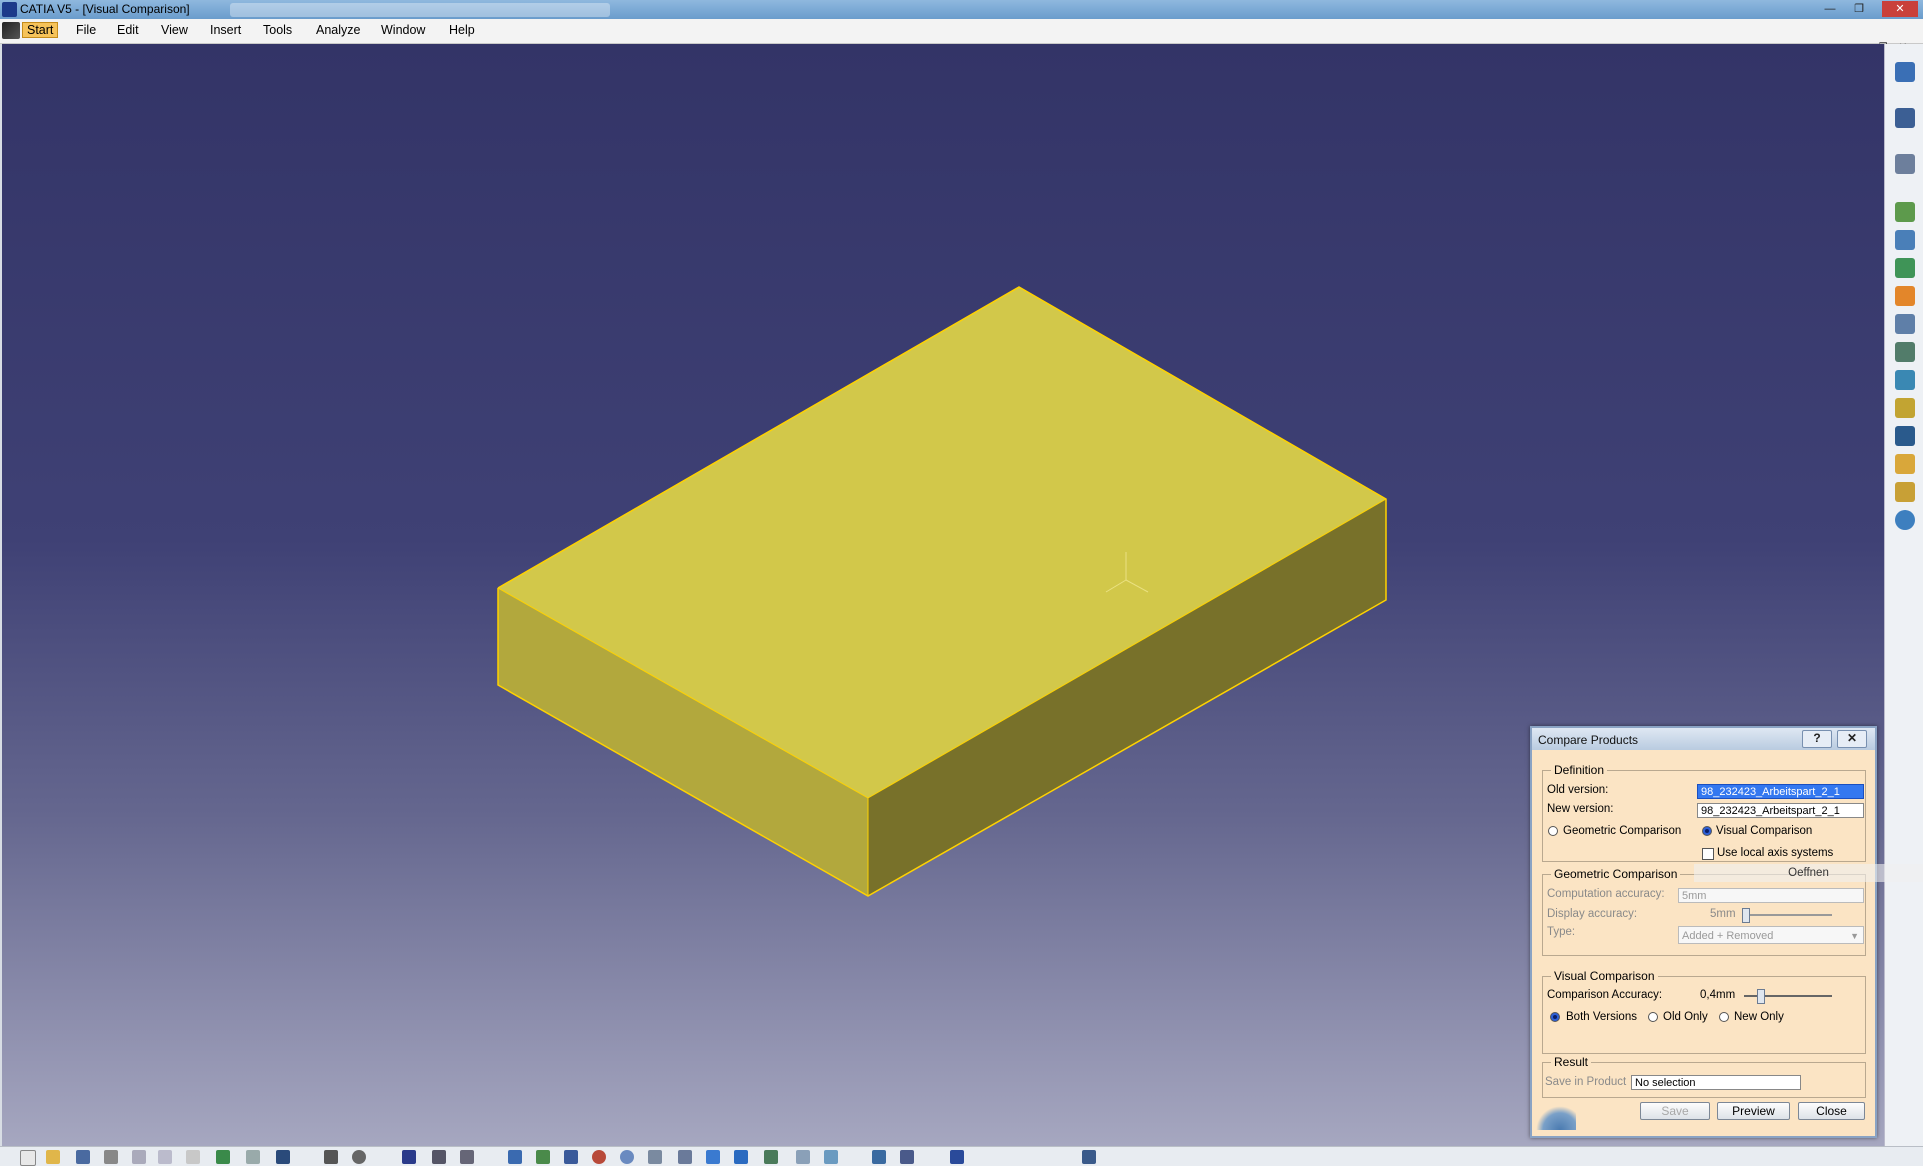  I want to click on annotation-icon, so click(1905, 408).